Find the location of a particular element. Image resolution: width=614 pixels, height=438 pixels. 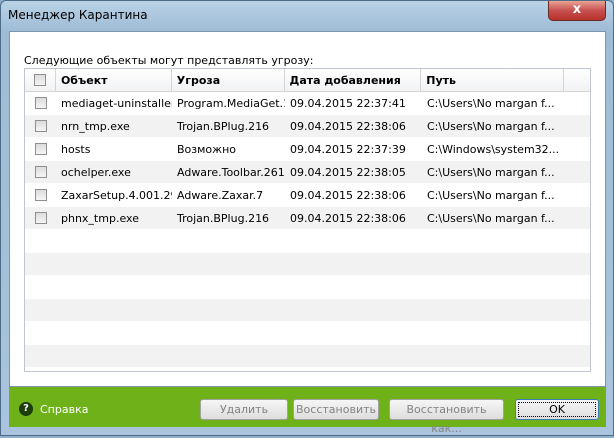

threat-cell: Adware.Toolbar.261 is located at coordinates (231, 172).